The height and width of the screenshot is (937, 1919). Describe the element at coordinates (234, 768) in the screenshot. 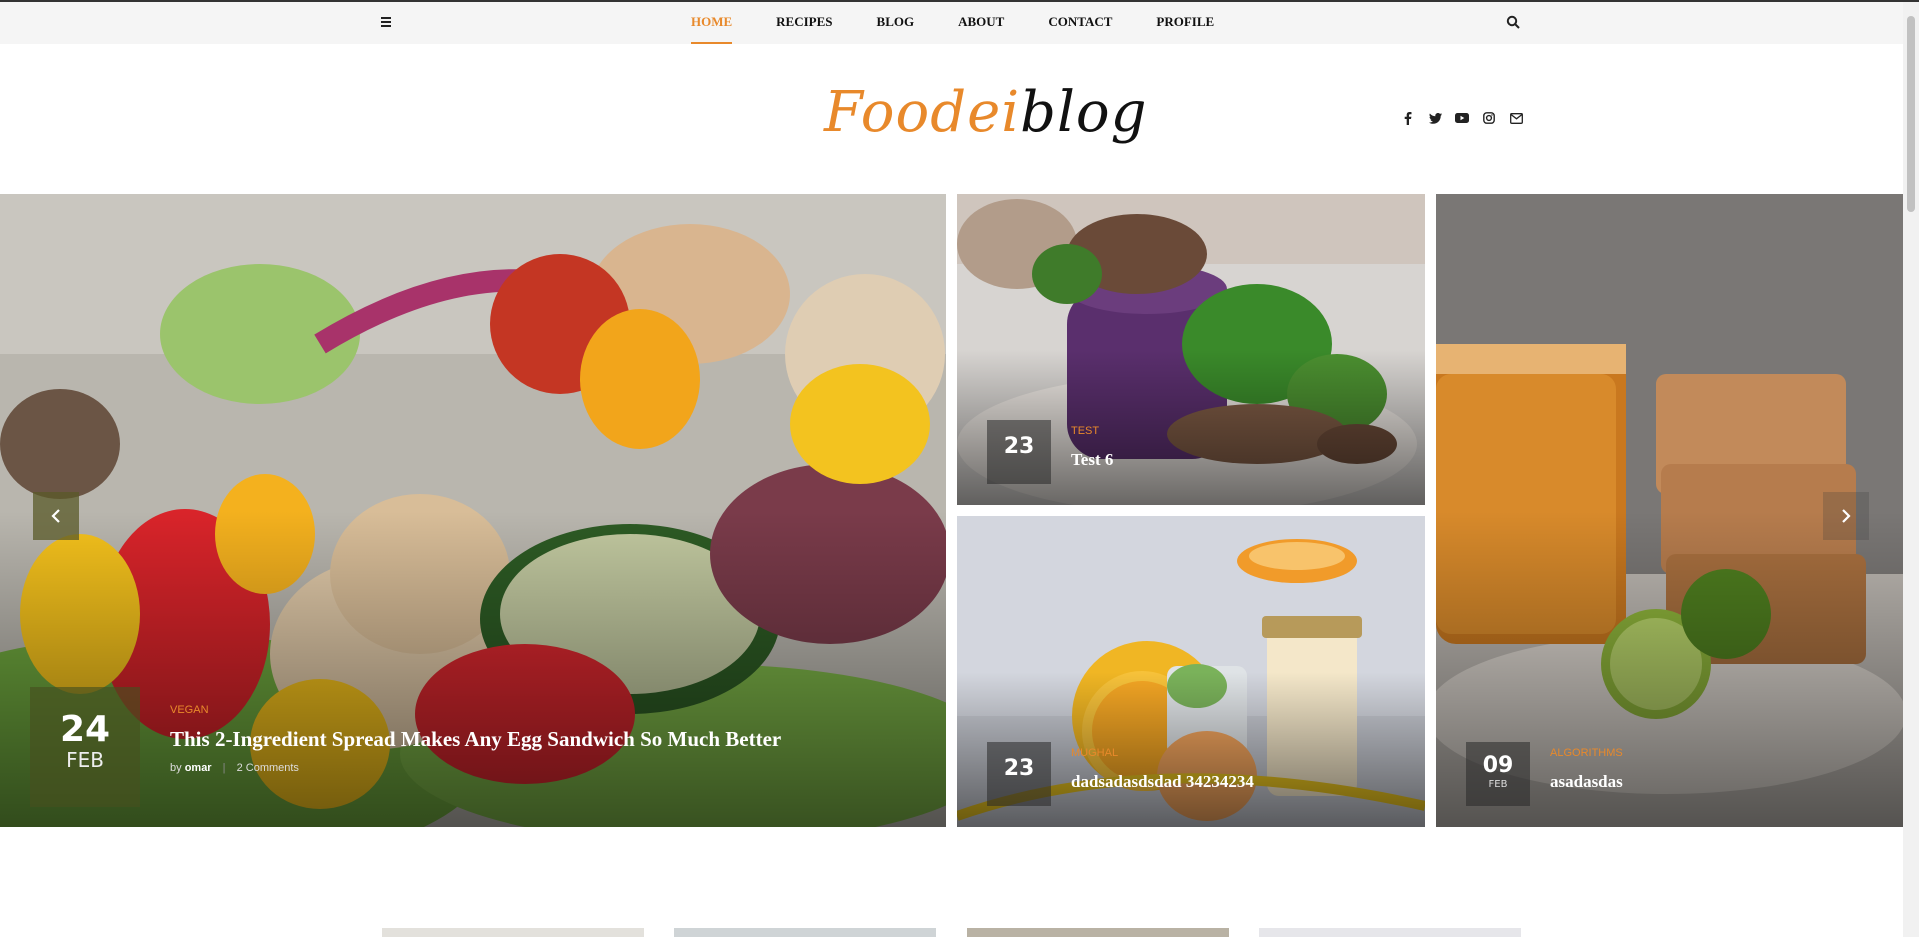

I see `featured-meta: by omar | 2 Comments` at that location.